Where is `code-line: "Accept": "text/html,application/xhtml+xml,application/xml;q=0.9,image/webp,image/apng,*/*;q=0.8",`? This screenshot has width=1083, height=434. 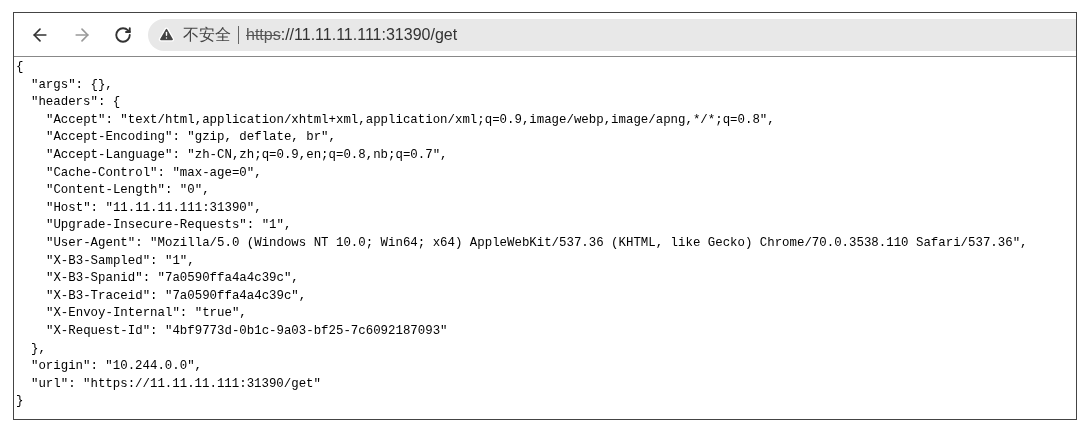
code-line: "Accept": "text/html,application/xhtml+xml,application/xml;q=0.9,image/webp,image/apng,*/*;q=0.8", is located at coordinates (410, 120).